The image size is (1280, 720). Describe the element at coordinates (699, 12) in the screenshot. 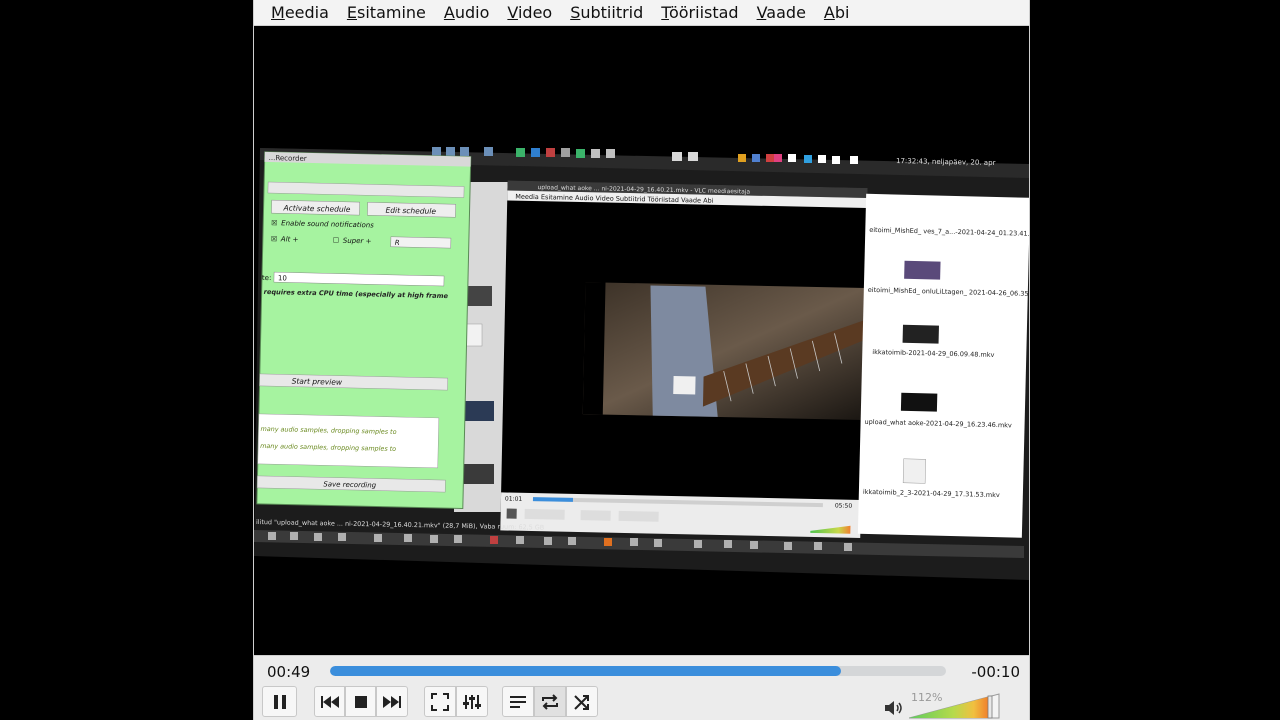

I see `menu-tooriistad: Tööriistad` at that location.